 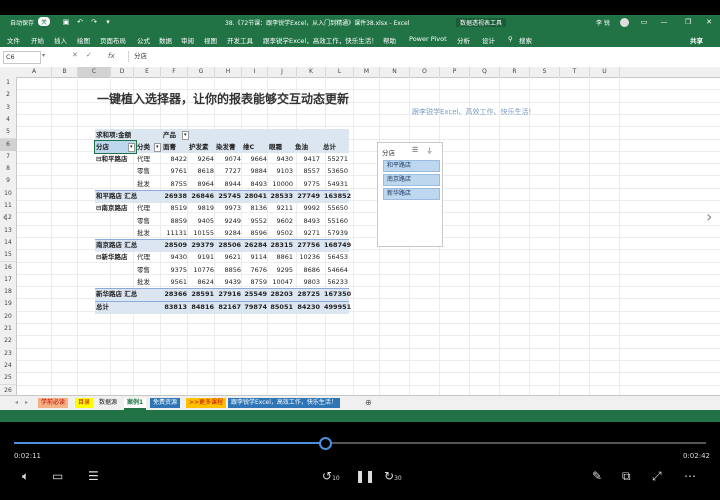 What do you see at coordinates (308, 233) in the screenshot?
I see `pivot-value-cell: 9271` at bounding box center [308, 233].